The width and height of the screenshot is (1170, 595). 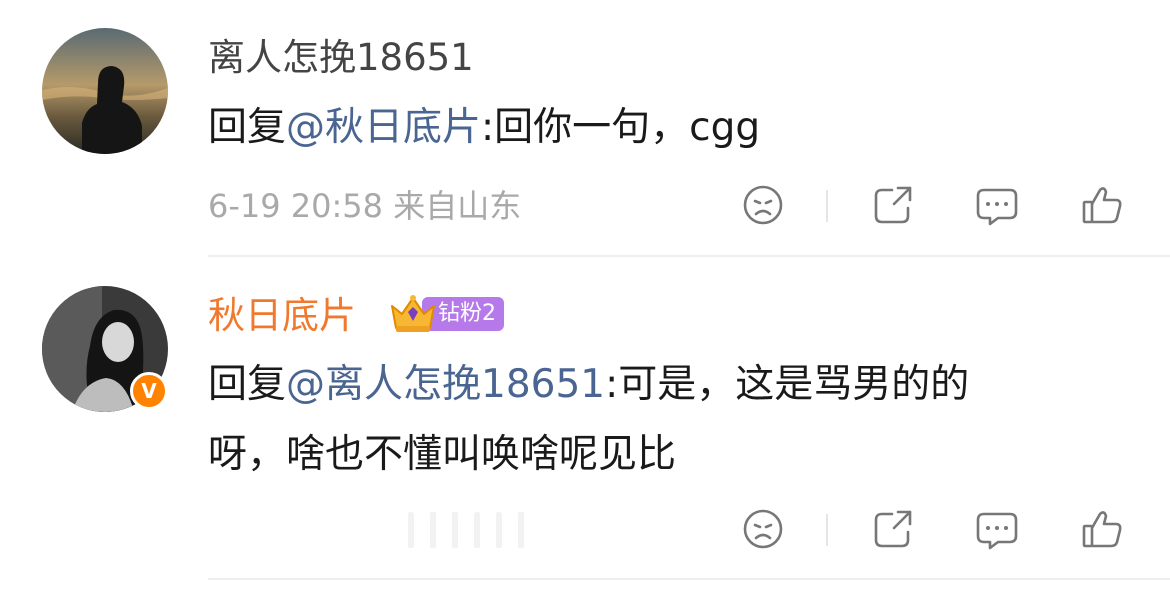 What do you see at coordinates (445, 384) in the screenshot?
I see `mention-link: @离人怎挽18651` at bounding box center [445, 384].